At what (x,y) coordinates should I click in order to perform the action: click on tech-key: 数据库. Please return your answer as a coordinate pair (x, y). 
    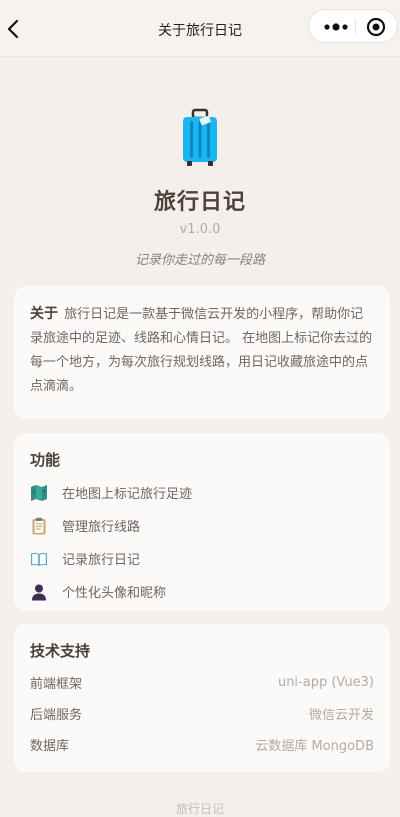
    Looking at the image, I should click on (50, 746).